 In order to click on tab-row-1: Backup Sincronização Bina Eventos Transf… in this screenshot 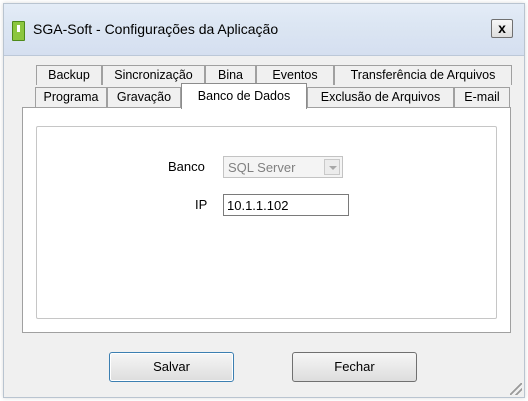, I will do `click(264, 75)`.